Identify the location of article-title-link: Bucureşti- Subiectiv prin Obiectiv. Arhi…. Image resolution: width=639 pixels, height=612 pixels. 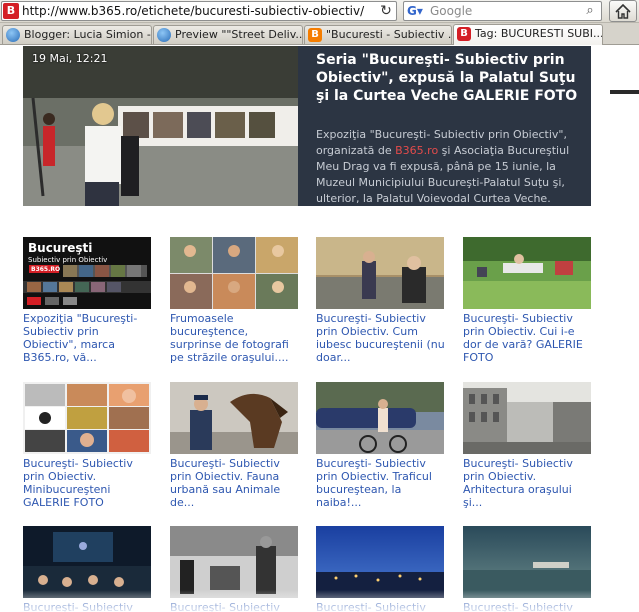
(528, 483).